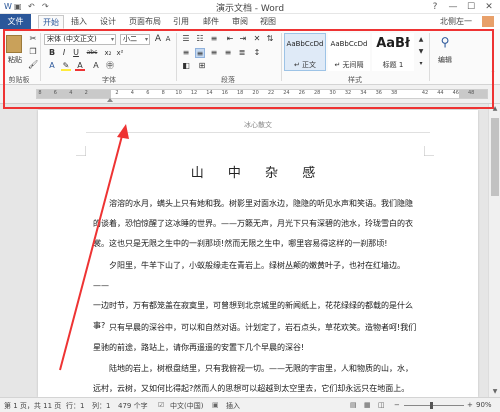  I want to click on window-title: 演示文档 - Word, so click(250, 9).